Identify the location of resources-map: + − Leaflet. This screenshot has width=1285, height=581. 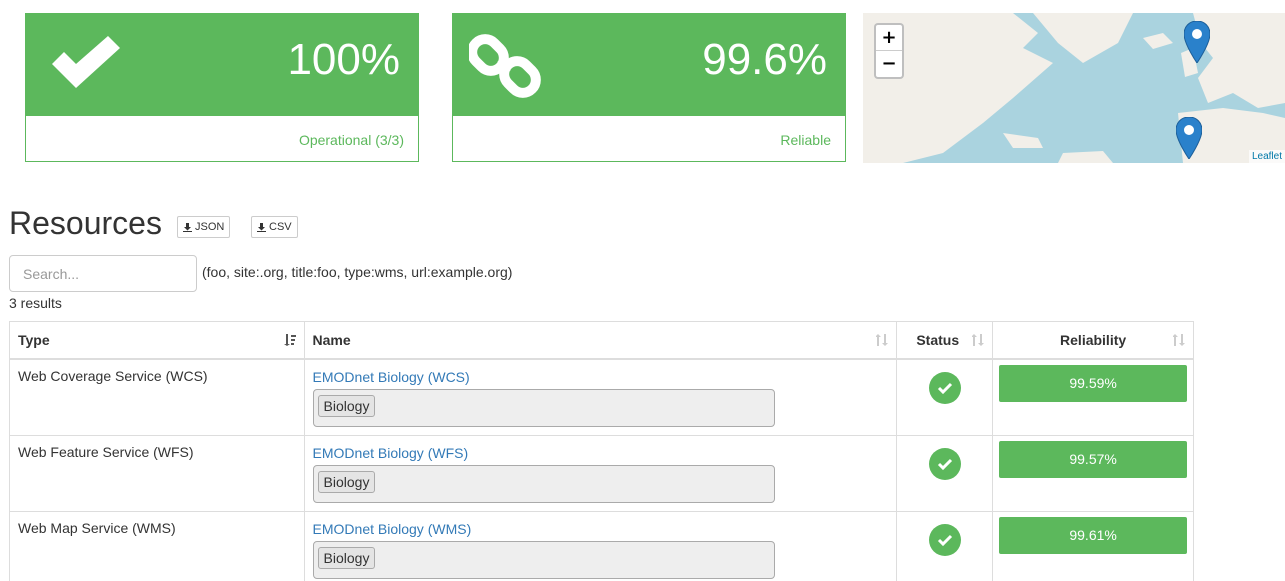
(1074, 88).